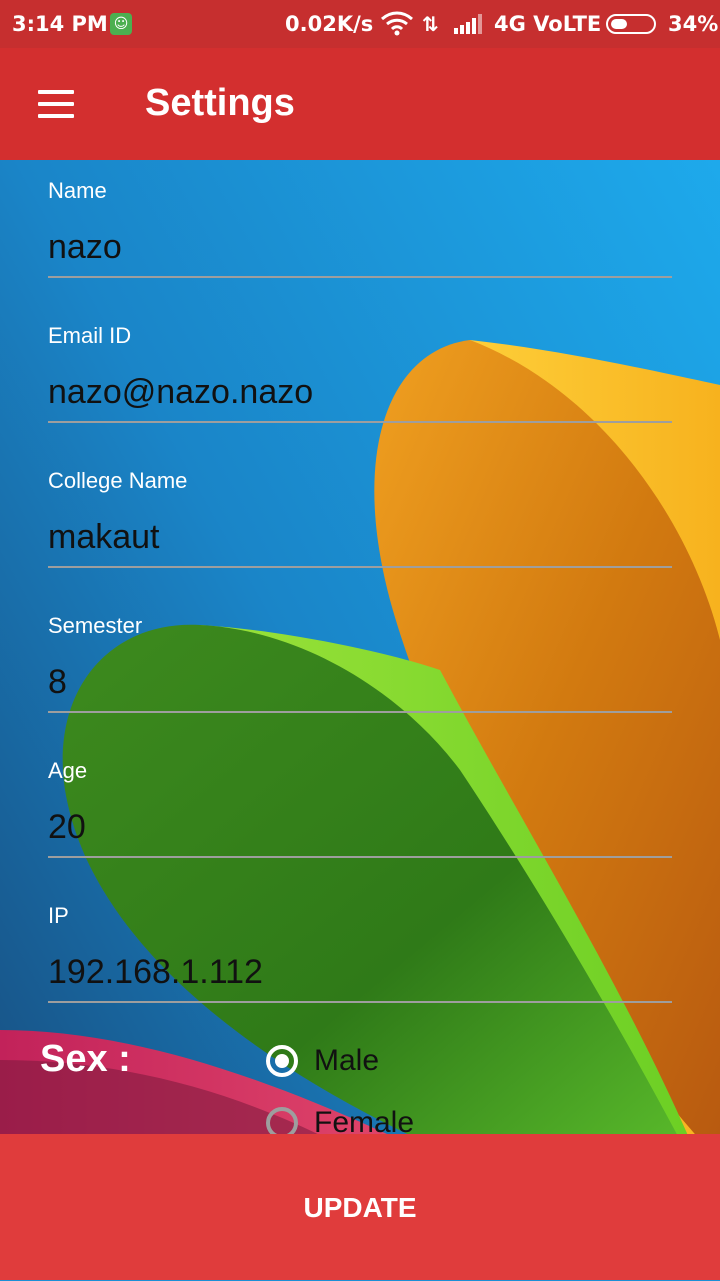  Describe the element at coordinates (360, 393) in the screenshot. I see `email-input` at that location.